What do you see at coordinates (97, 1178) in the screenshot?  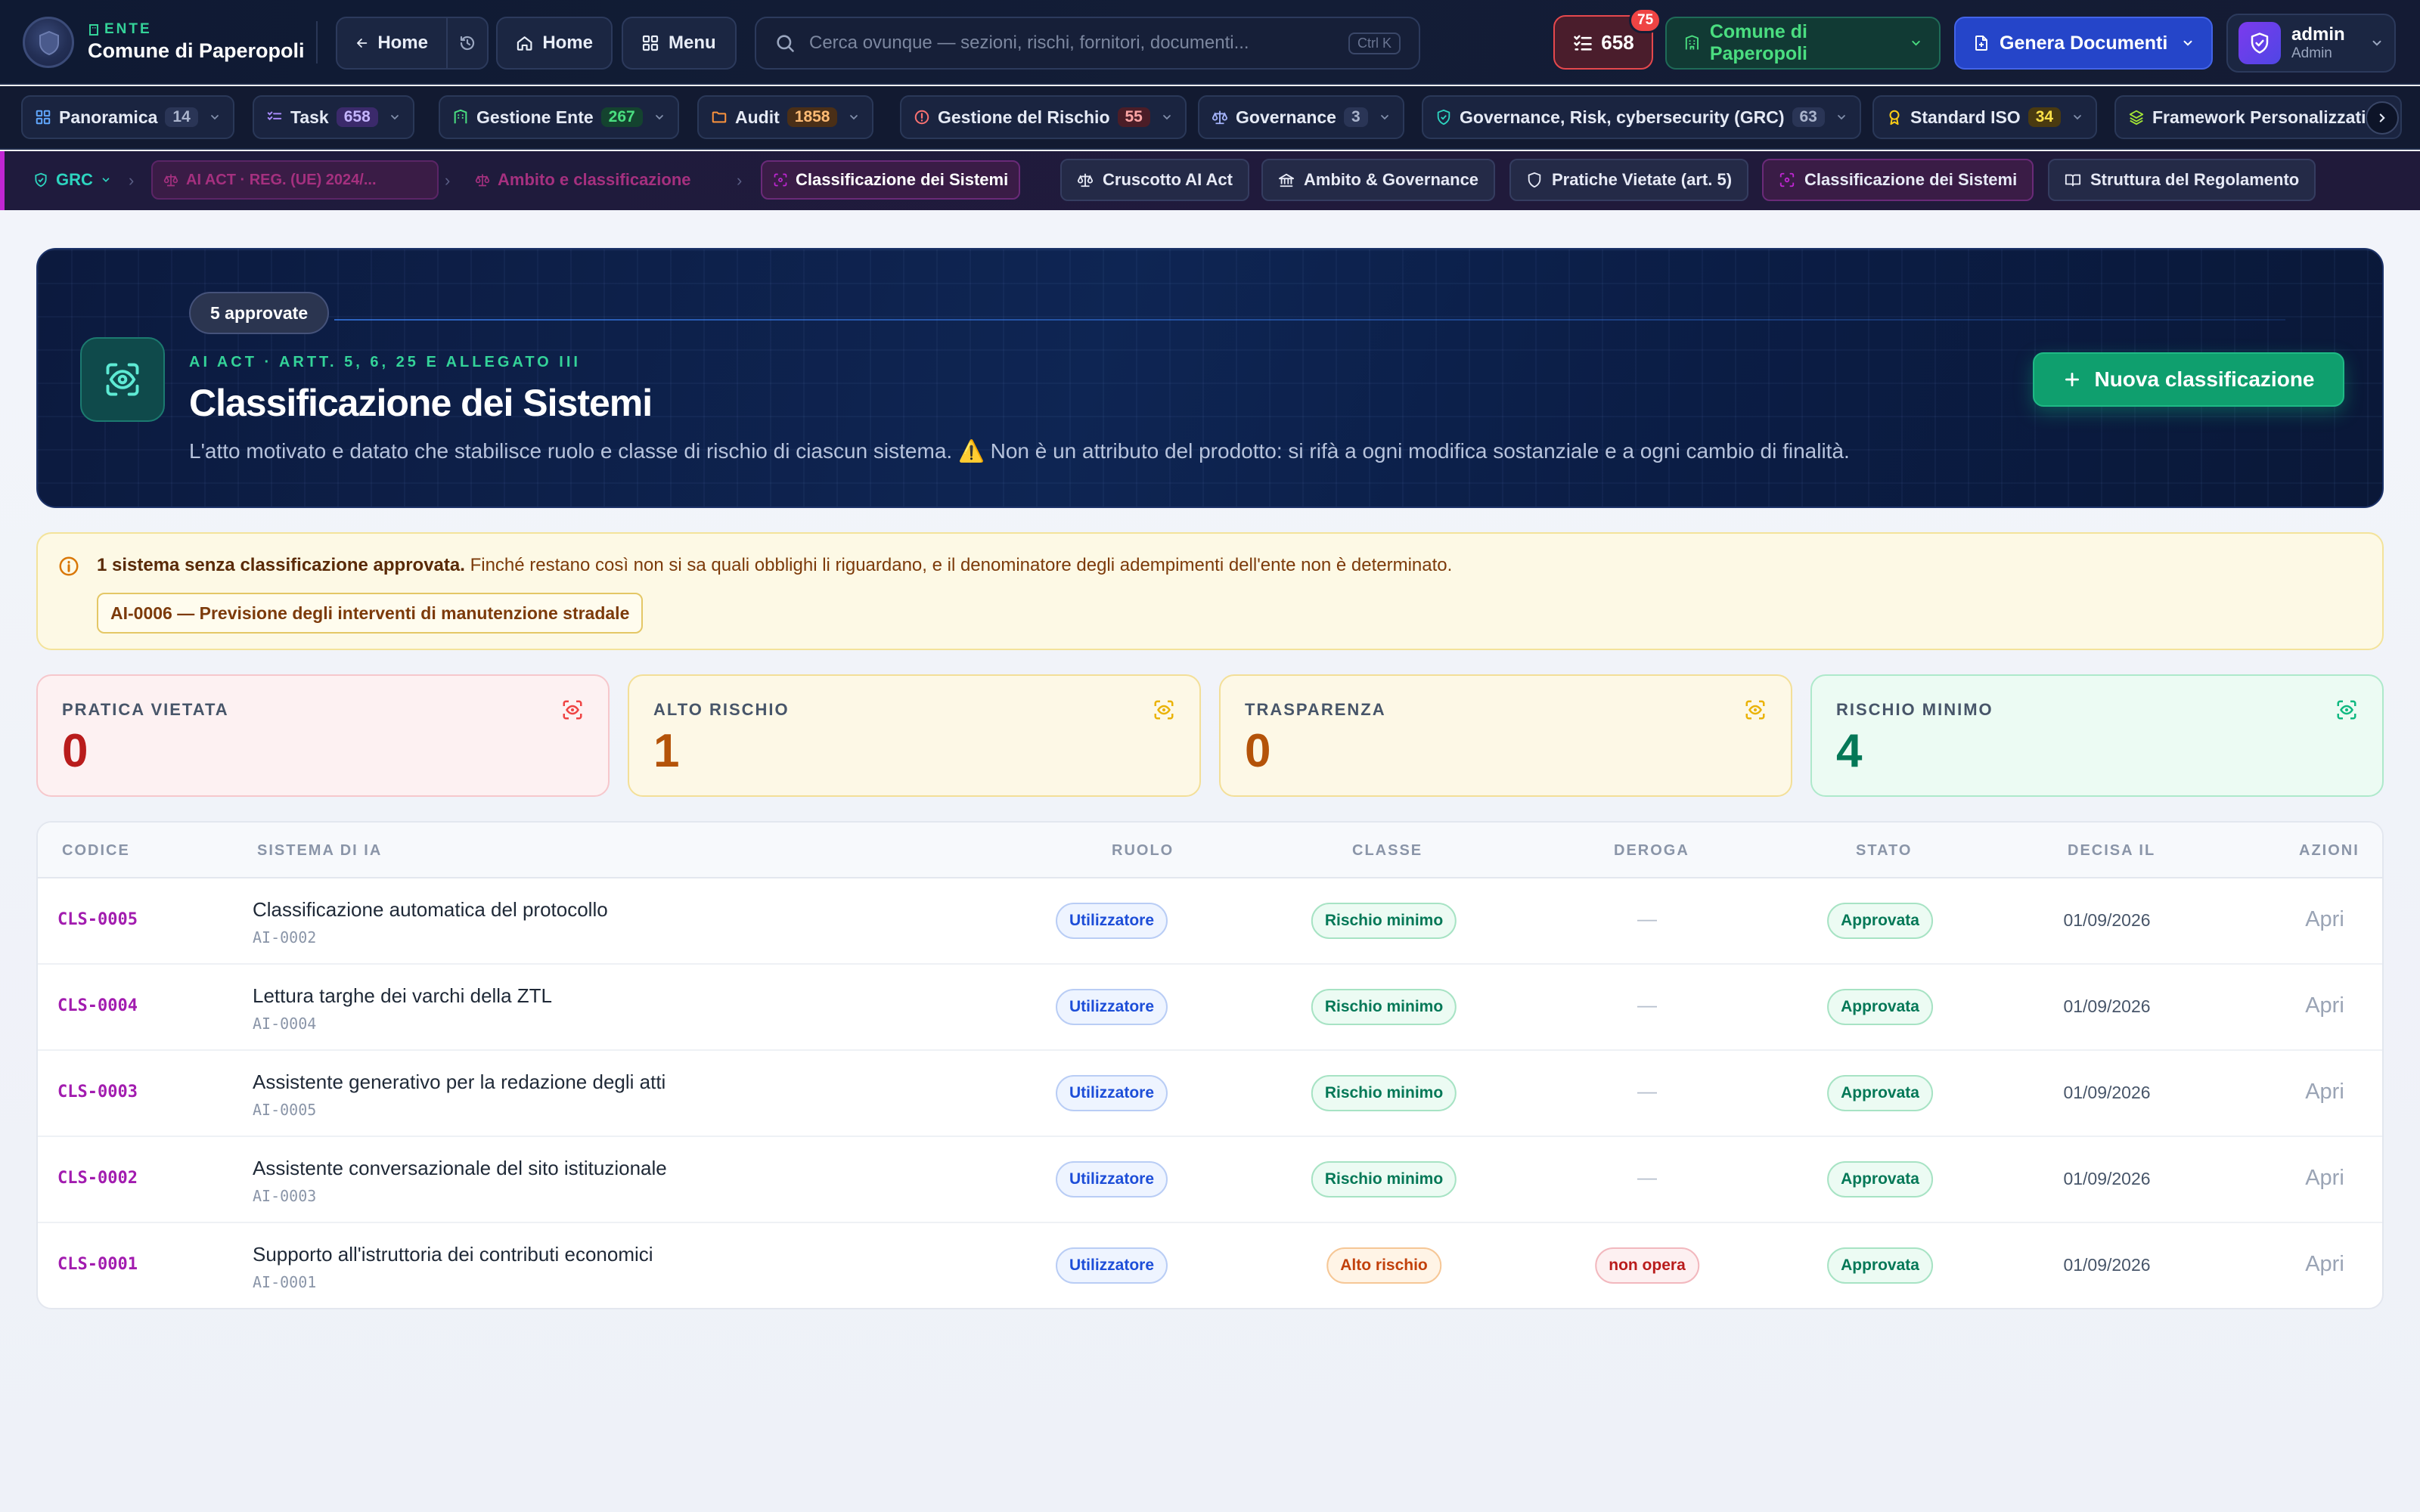 I see `classification-code: CLS-0002` at bounding box center [97, 1178].